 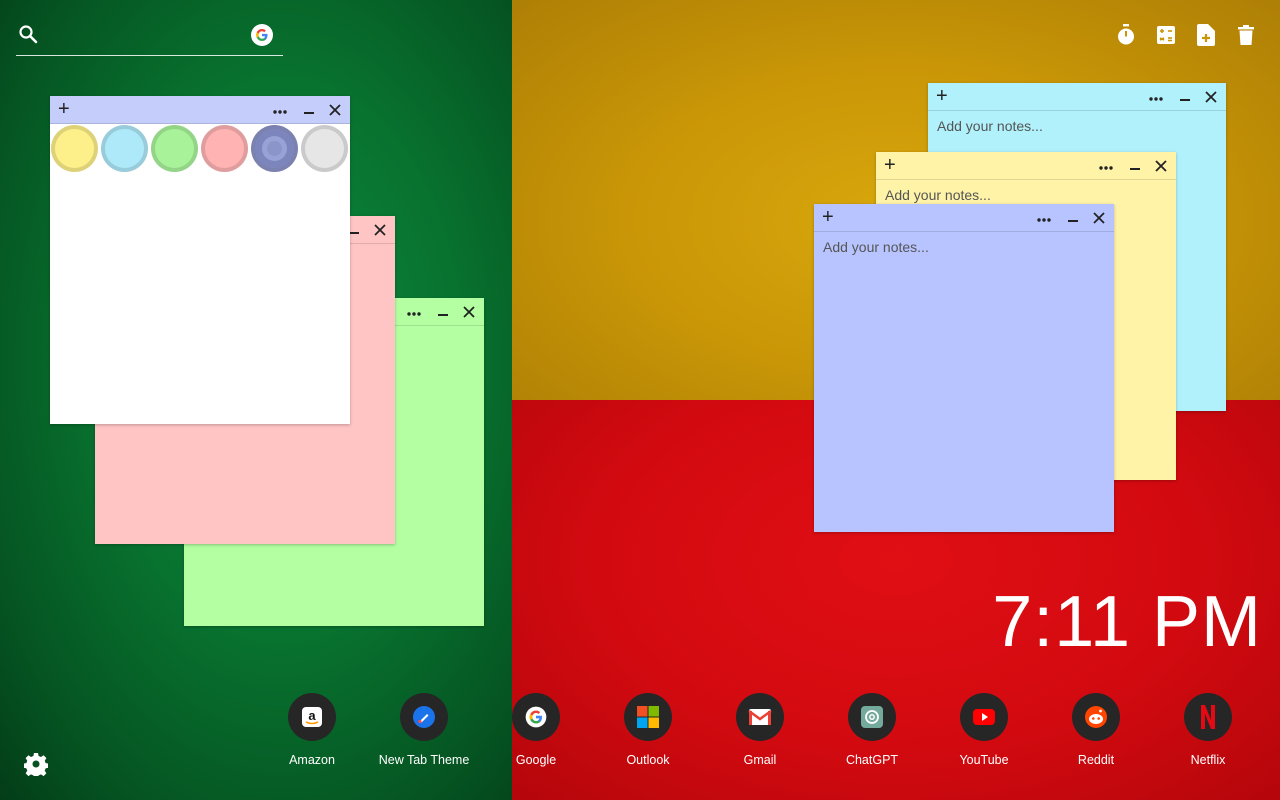 I want to click on shortcut-outlook: Outlook, so click(x=648, y=730).